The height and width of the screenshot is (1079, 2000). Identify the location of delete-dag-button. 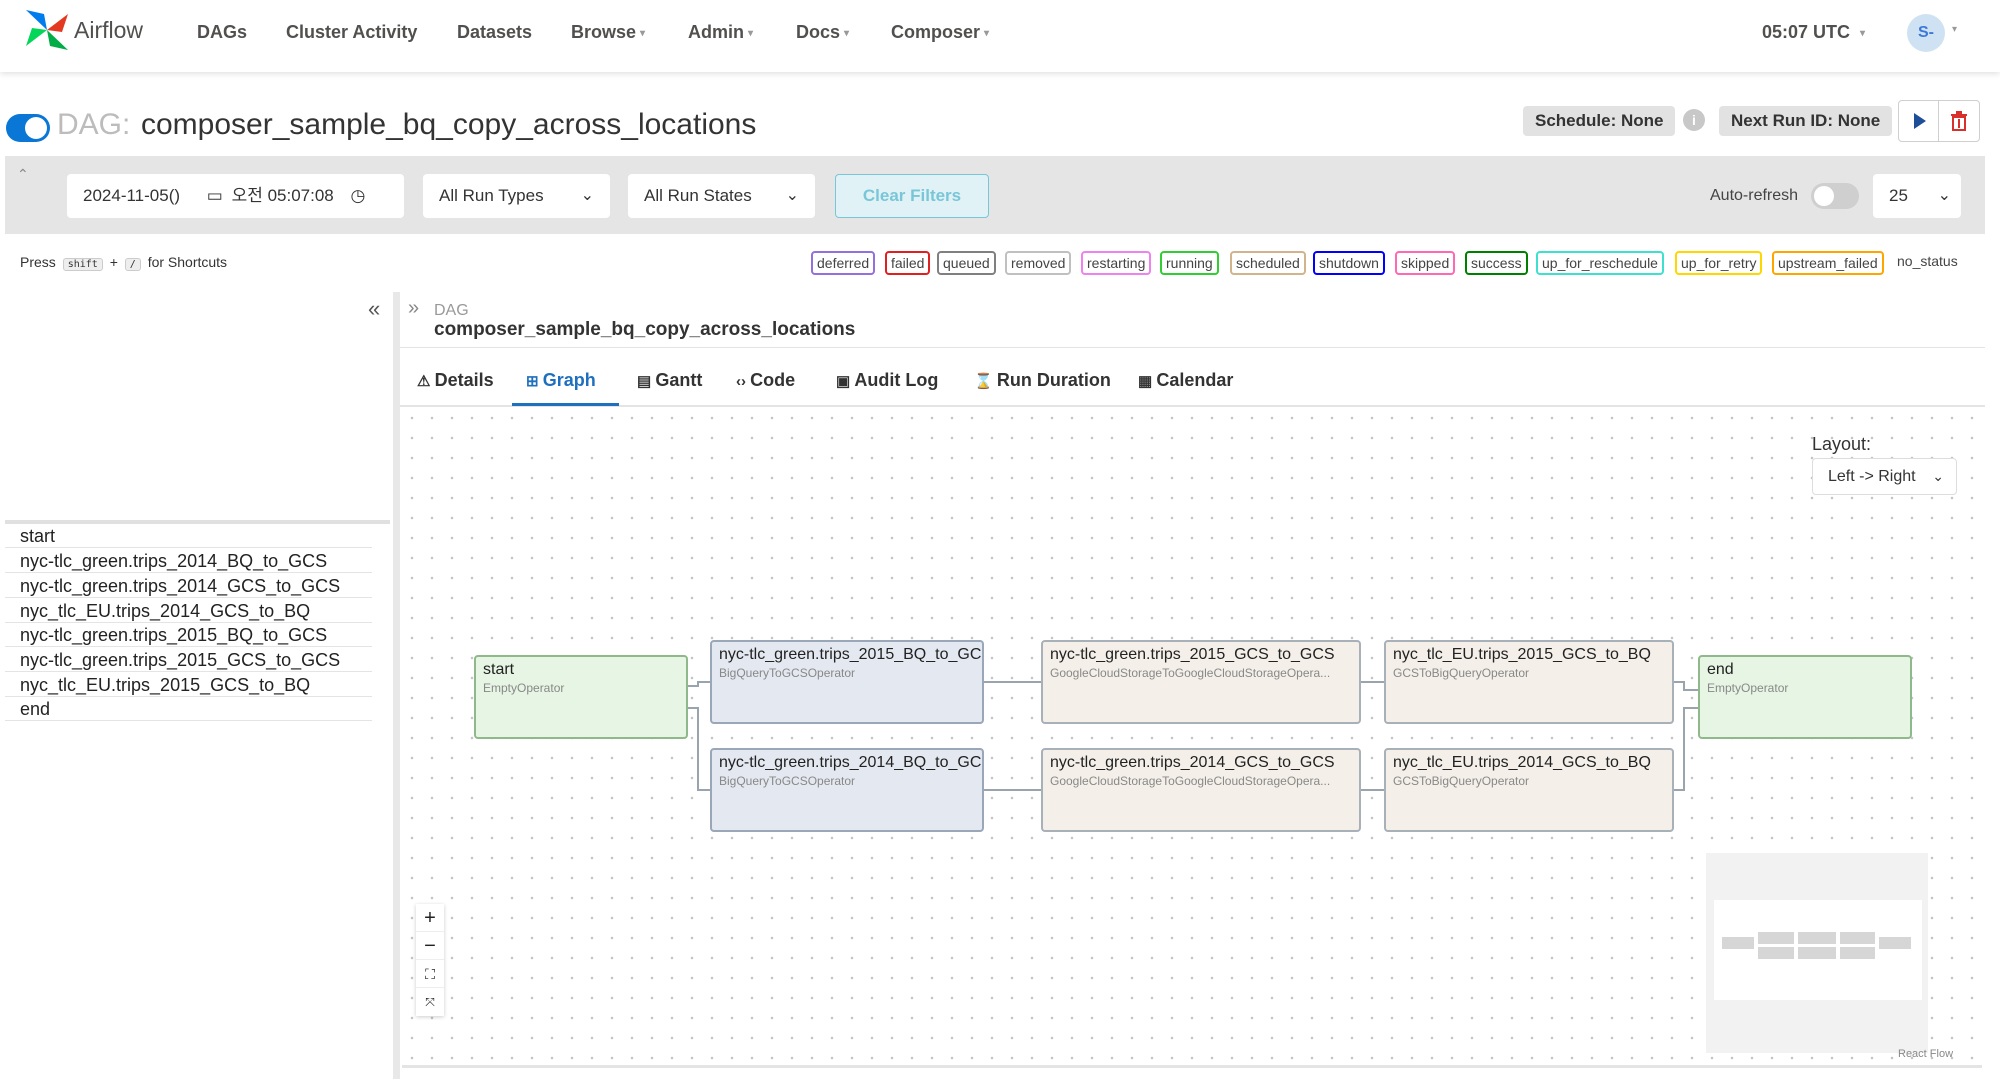
(1959, 121).